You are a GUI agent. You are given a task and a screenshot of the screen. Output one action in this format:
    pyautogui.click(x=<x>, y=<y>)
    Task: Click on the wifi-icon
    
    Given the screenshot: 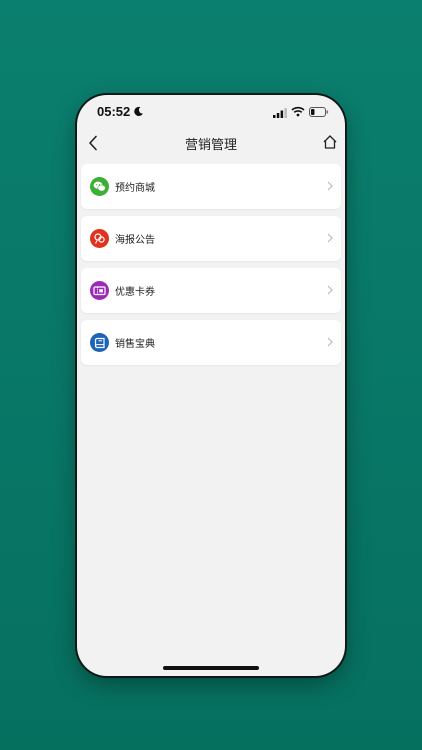 What is the action you would take?
    pyautogui.click(x=298, y=111)
    